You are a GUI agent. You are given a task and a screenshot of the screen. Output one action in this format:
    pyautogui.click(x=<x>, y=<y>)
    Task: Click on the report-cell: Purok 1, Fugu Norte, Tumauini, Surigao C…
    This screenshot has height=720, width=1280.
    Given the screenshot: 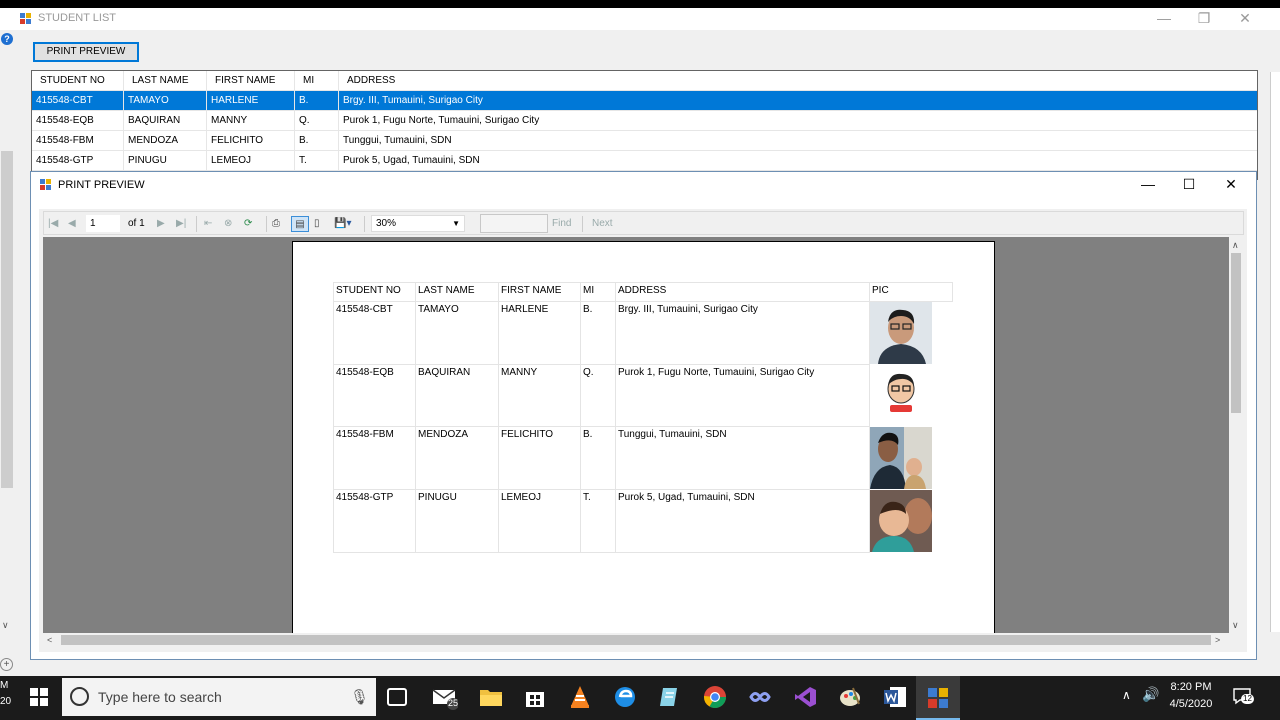 What is the action you would take?
    pyautogui.click(x=742, y=395)
    